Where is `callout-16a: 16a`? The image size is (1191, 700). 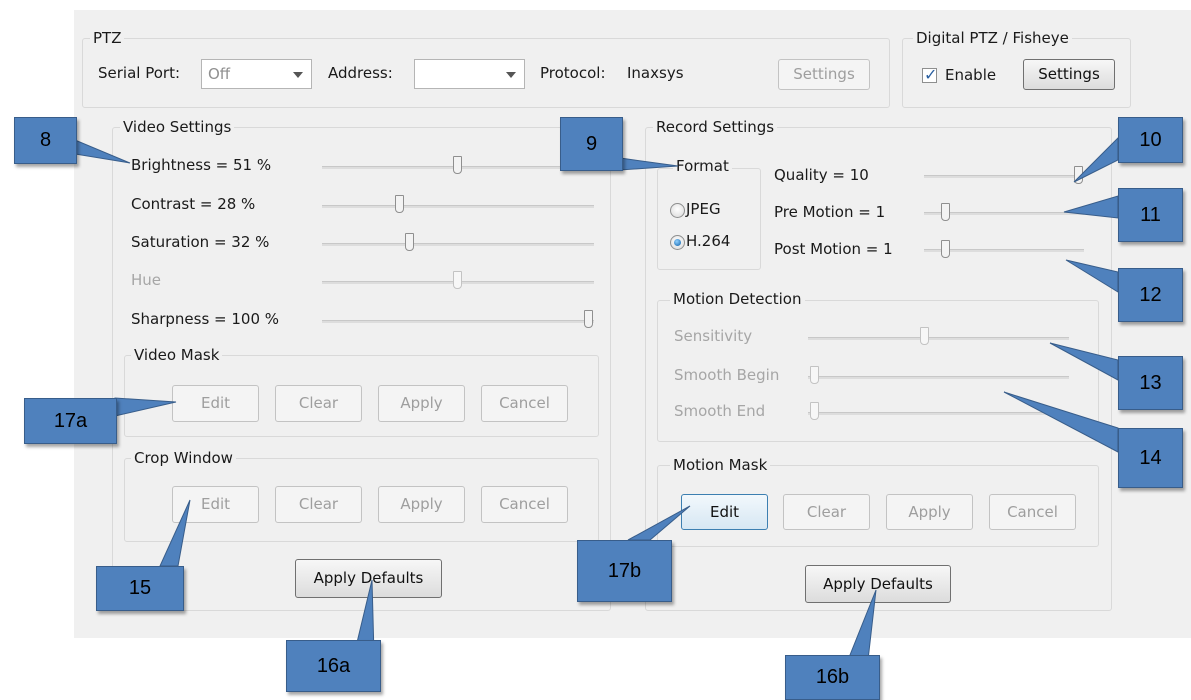
callout-16a: 16a is located at coordinates (333, 666).